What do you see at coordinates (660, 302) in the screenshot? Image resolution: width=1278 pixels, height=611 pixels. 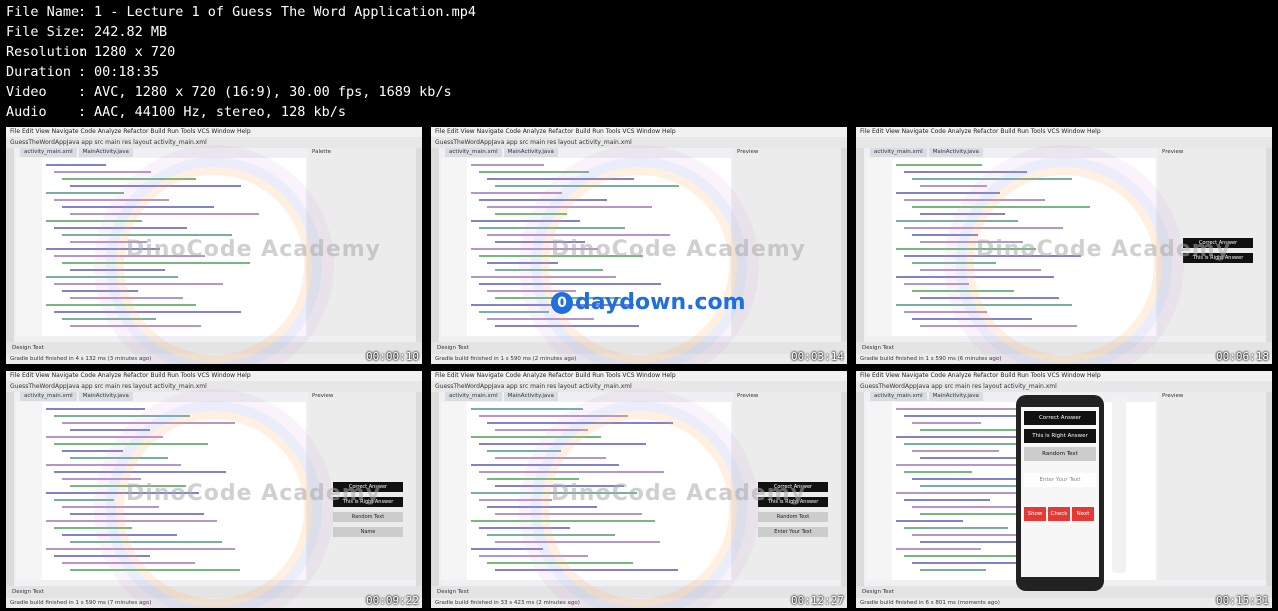 I see `site-name: daydown.com` at bounding box center [660, 302].